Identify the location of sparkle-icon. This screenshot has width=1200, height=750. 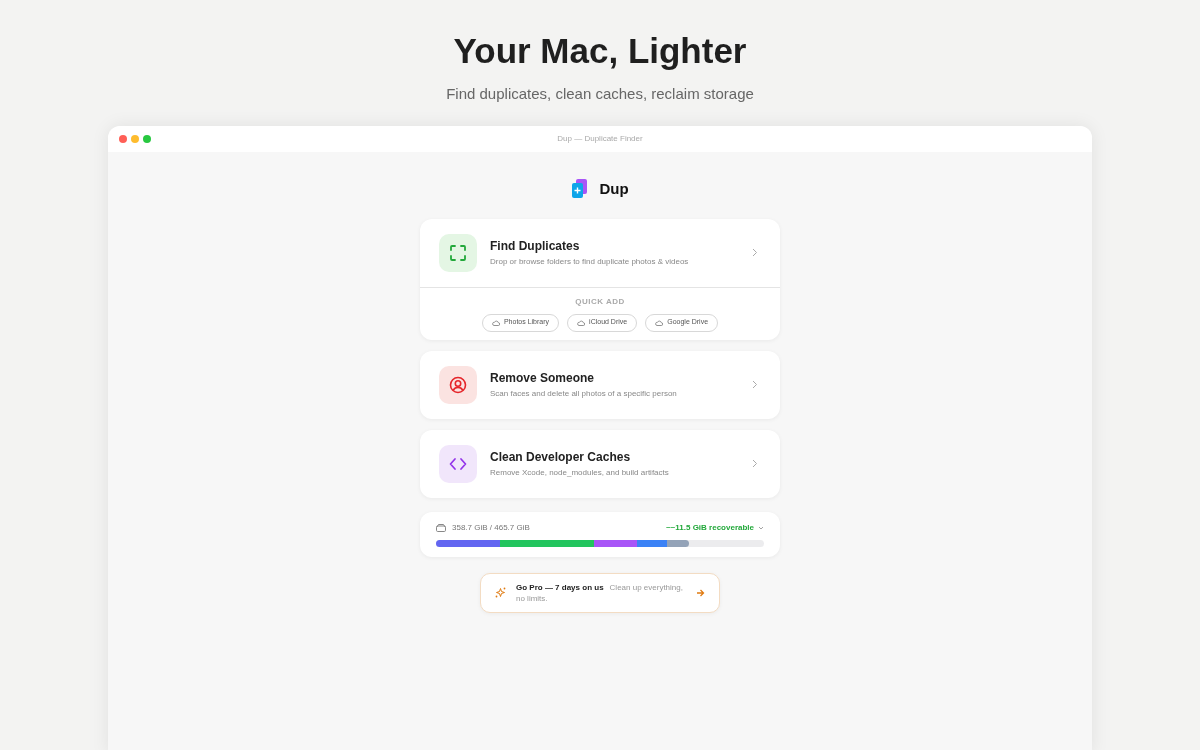
(500, 592).